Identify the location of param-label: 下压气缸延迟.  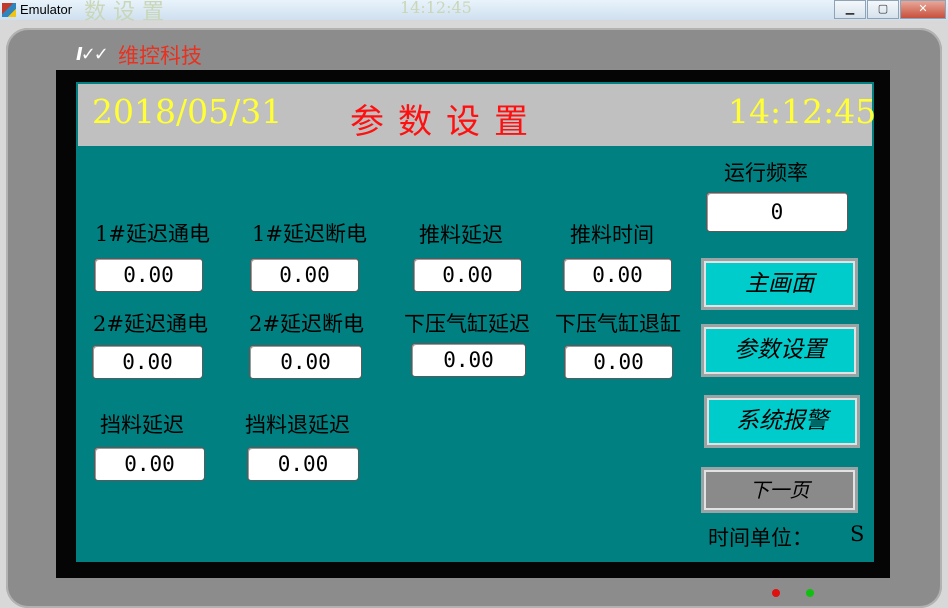
(467, 324).